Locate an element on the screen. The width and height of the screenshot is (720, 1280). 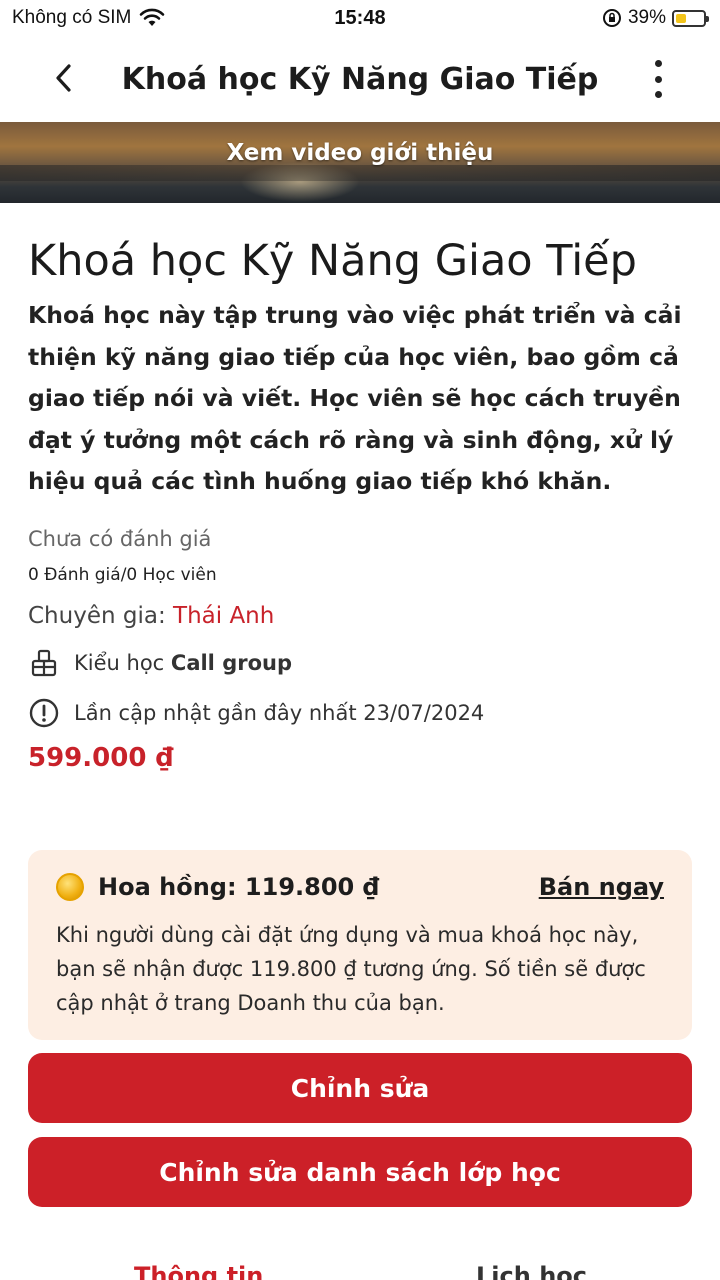
commission-title-group: Hoa hồng: 119.800 ₫ is located at coordinates (217, 887).